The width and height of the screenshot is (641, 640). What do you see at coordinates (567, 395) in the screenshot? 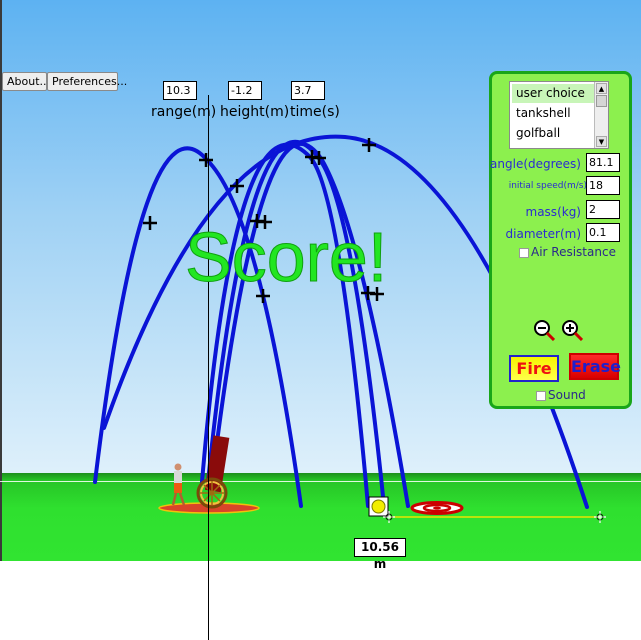
I see `sound-label: Sound` at bounding box center [567, 395].